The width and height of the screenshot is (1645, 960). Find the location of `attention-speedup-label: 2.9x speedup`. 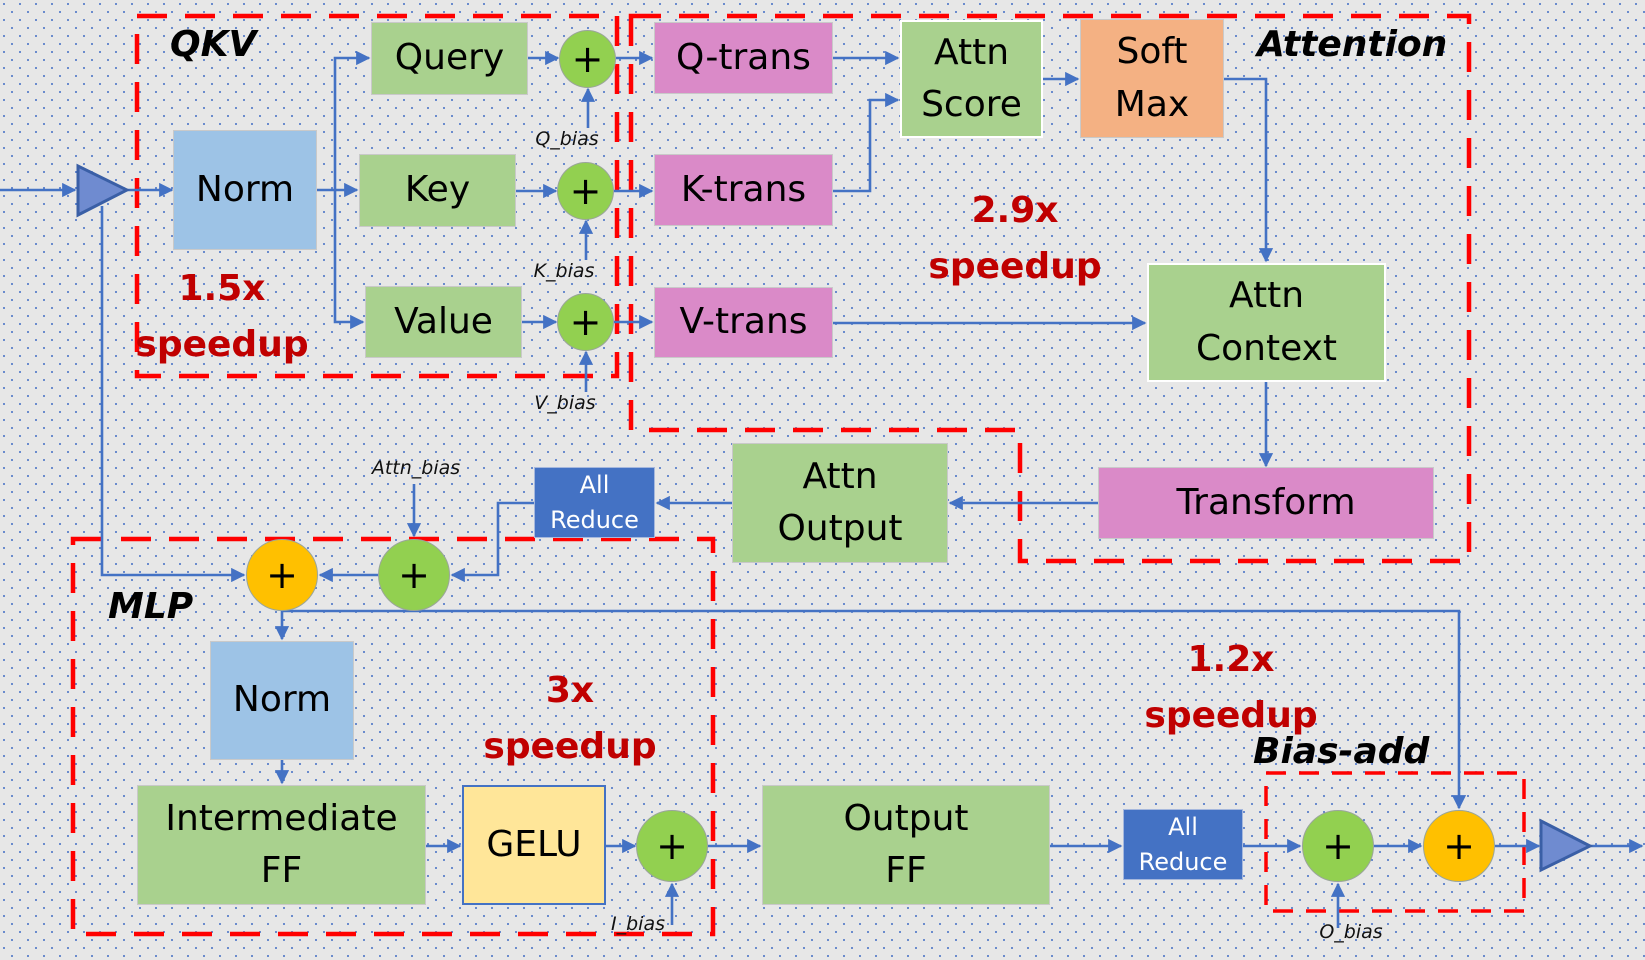

attention-speedup-label: 2.9x speedup is located at coordinates (1015, 238).